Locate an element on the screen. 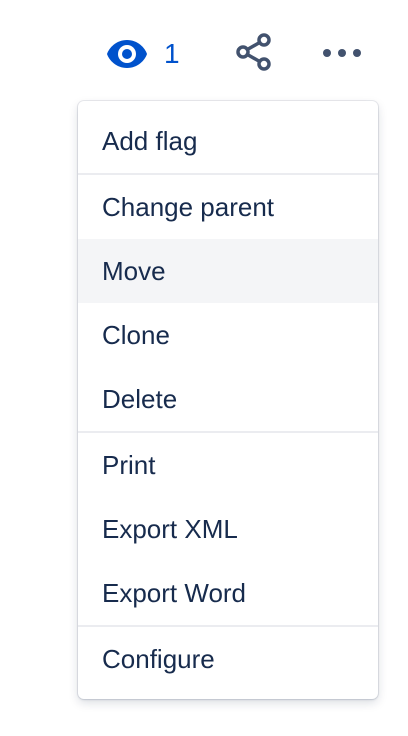  menu-item-export-word: Export Word is located at coordinates (228, 593).